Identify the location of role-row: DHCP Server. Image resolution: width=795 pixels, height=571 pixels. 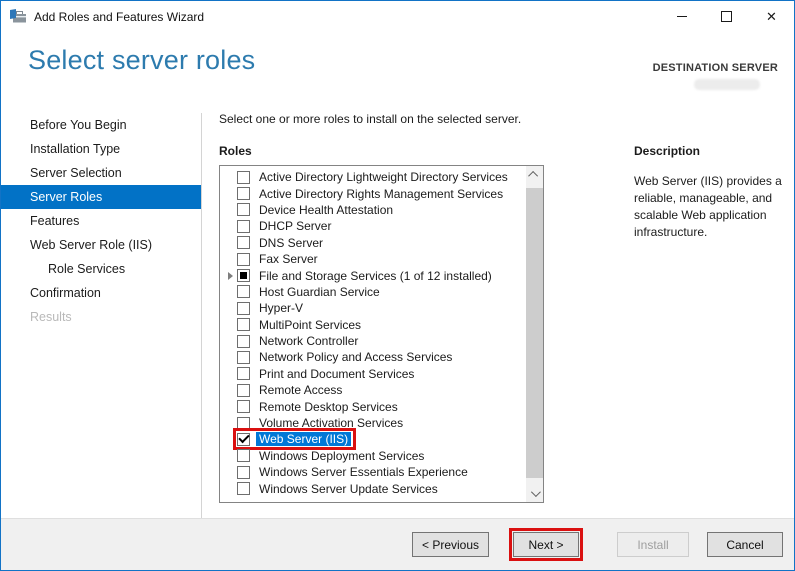
(381, 226).